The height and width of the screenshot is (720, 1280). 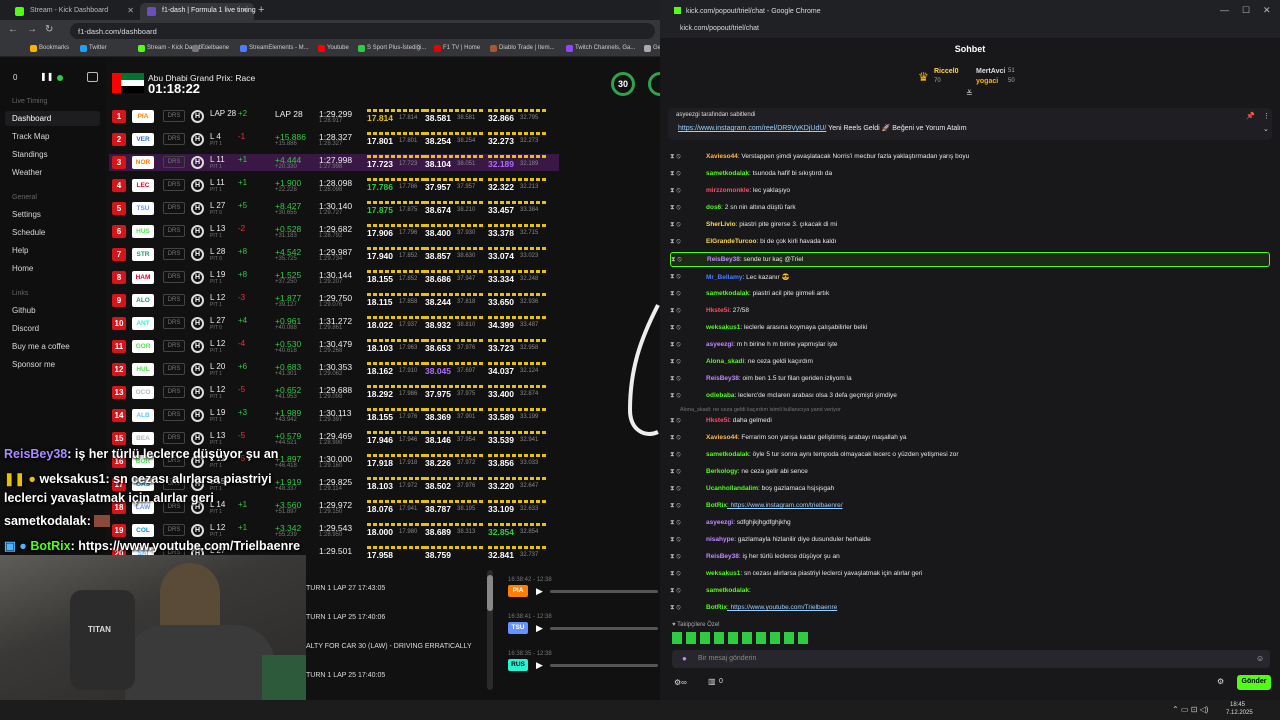 What do you see at coordinates (52, 118) in the screenshot?
I see `sidebar-item-dashboard: Dashboard` at bounding box center [52, 118].